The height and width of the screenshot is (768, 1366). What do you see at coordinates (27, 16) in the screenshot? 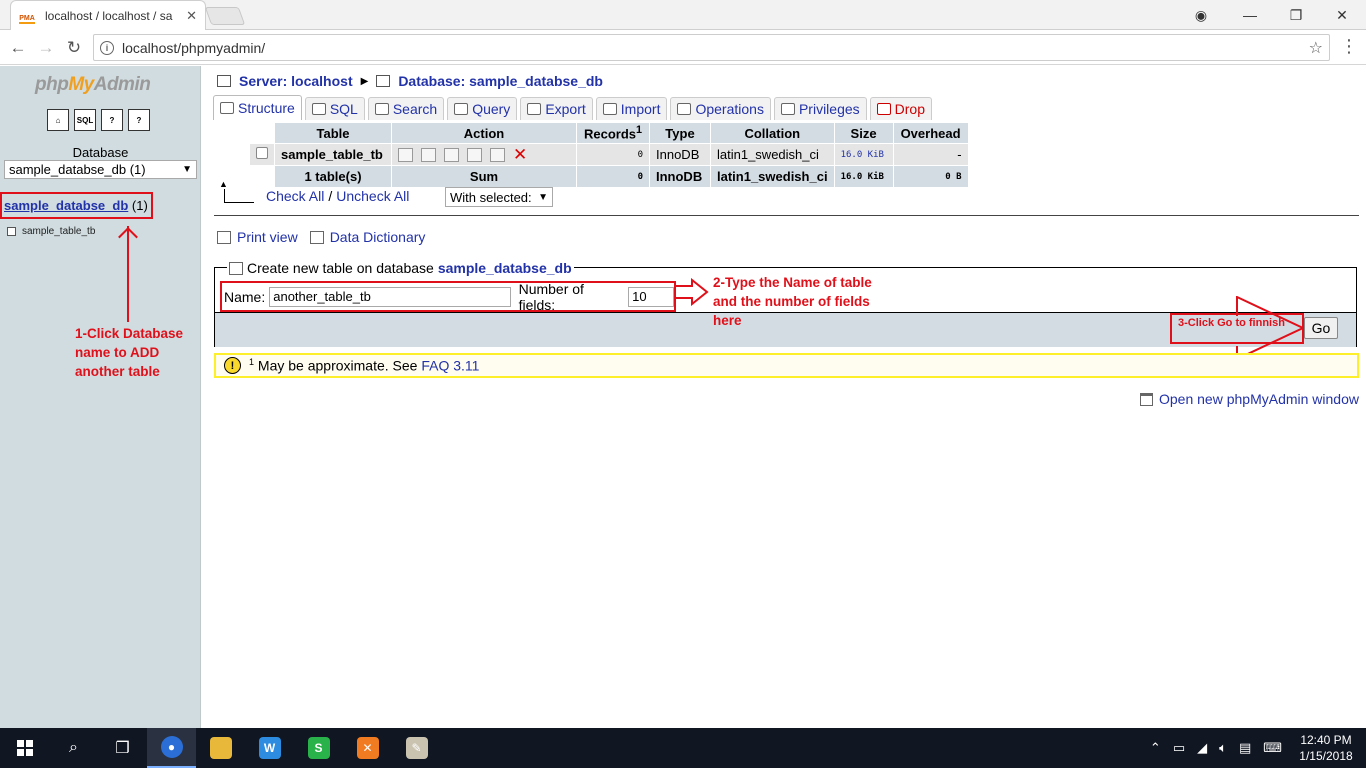
I see `favicon-icon: PMA` at bounding box center [27, 16].